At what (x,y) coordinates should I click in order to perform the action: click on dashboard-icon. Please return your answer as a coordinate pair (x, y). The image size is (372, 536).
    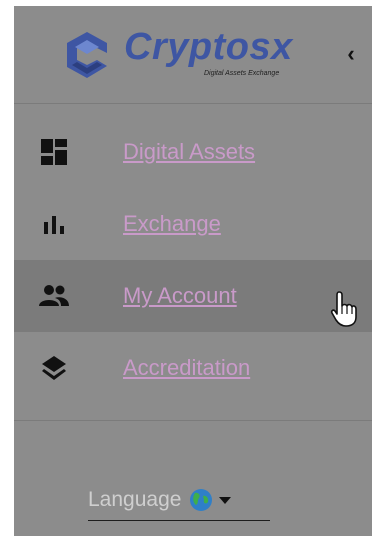
    Looking at the image, I should click on (54, 152).